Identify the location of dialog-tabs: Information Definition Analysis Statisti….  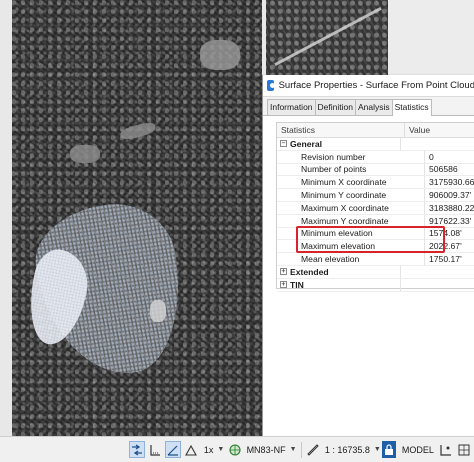
(368, 106).